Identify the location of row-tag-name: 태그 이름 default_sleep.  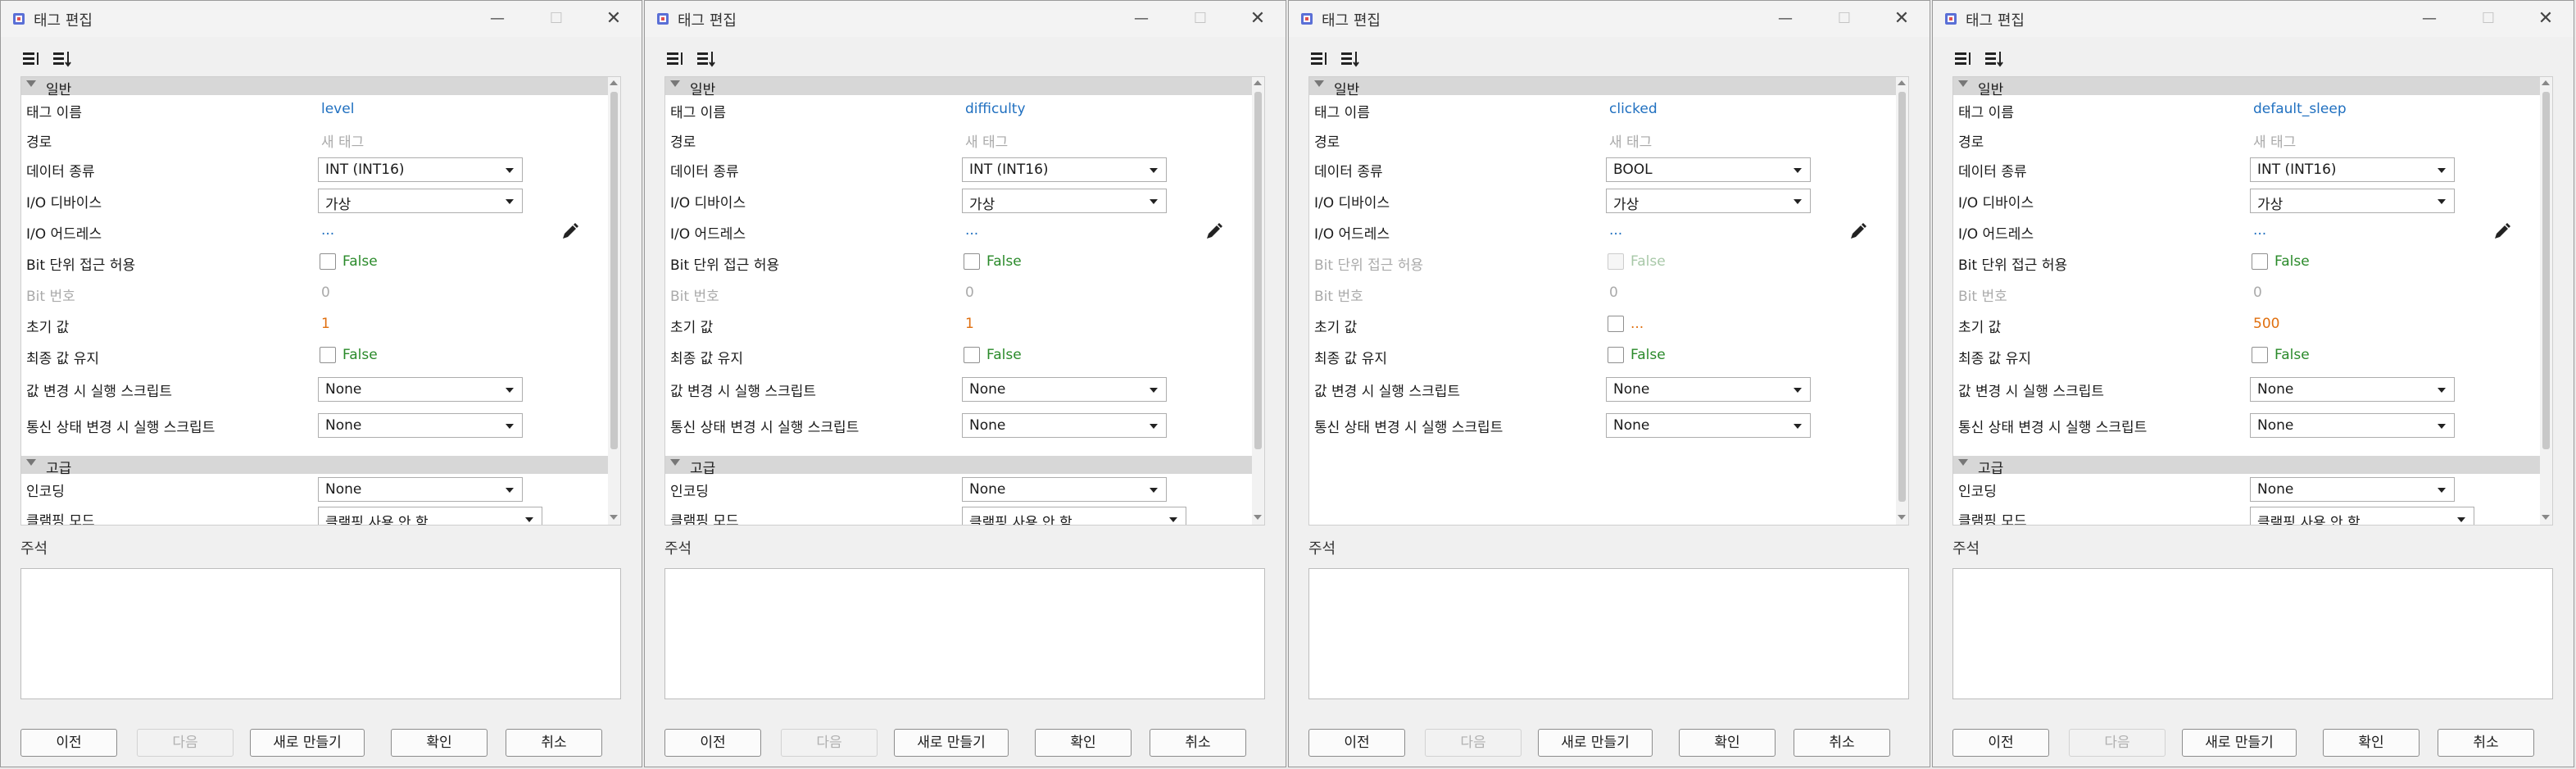
(2246, 110).